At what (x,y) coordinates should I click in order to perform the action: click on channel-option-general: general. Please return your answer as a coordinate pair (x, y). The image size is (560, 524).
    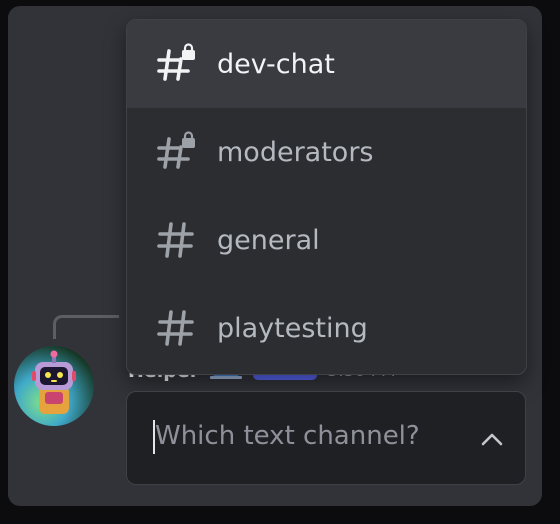
    Looking at the image, I should click on (326, 240).